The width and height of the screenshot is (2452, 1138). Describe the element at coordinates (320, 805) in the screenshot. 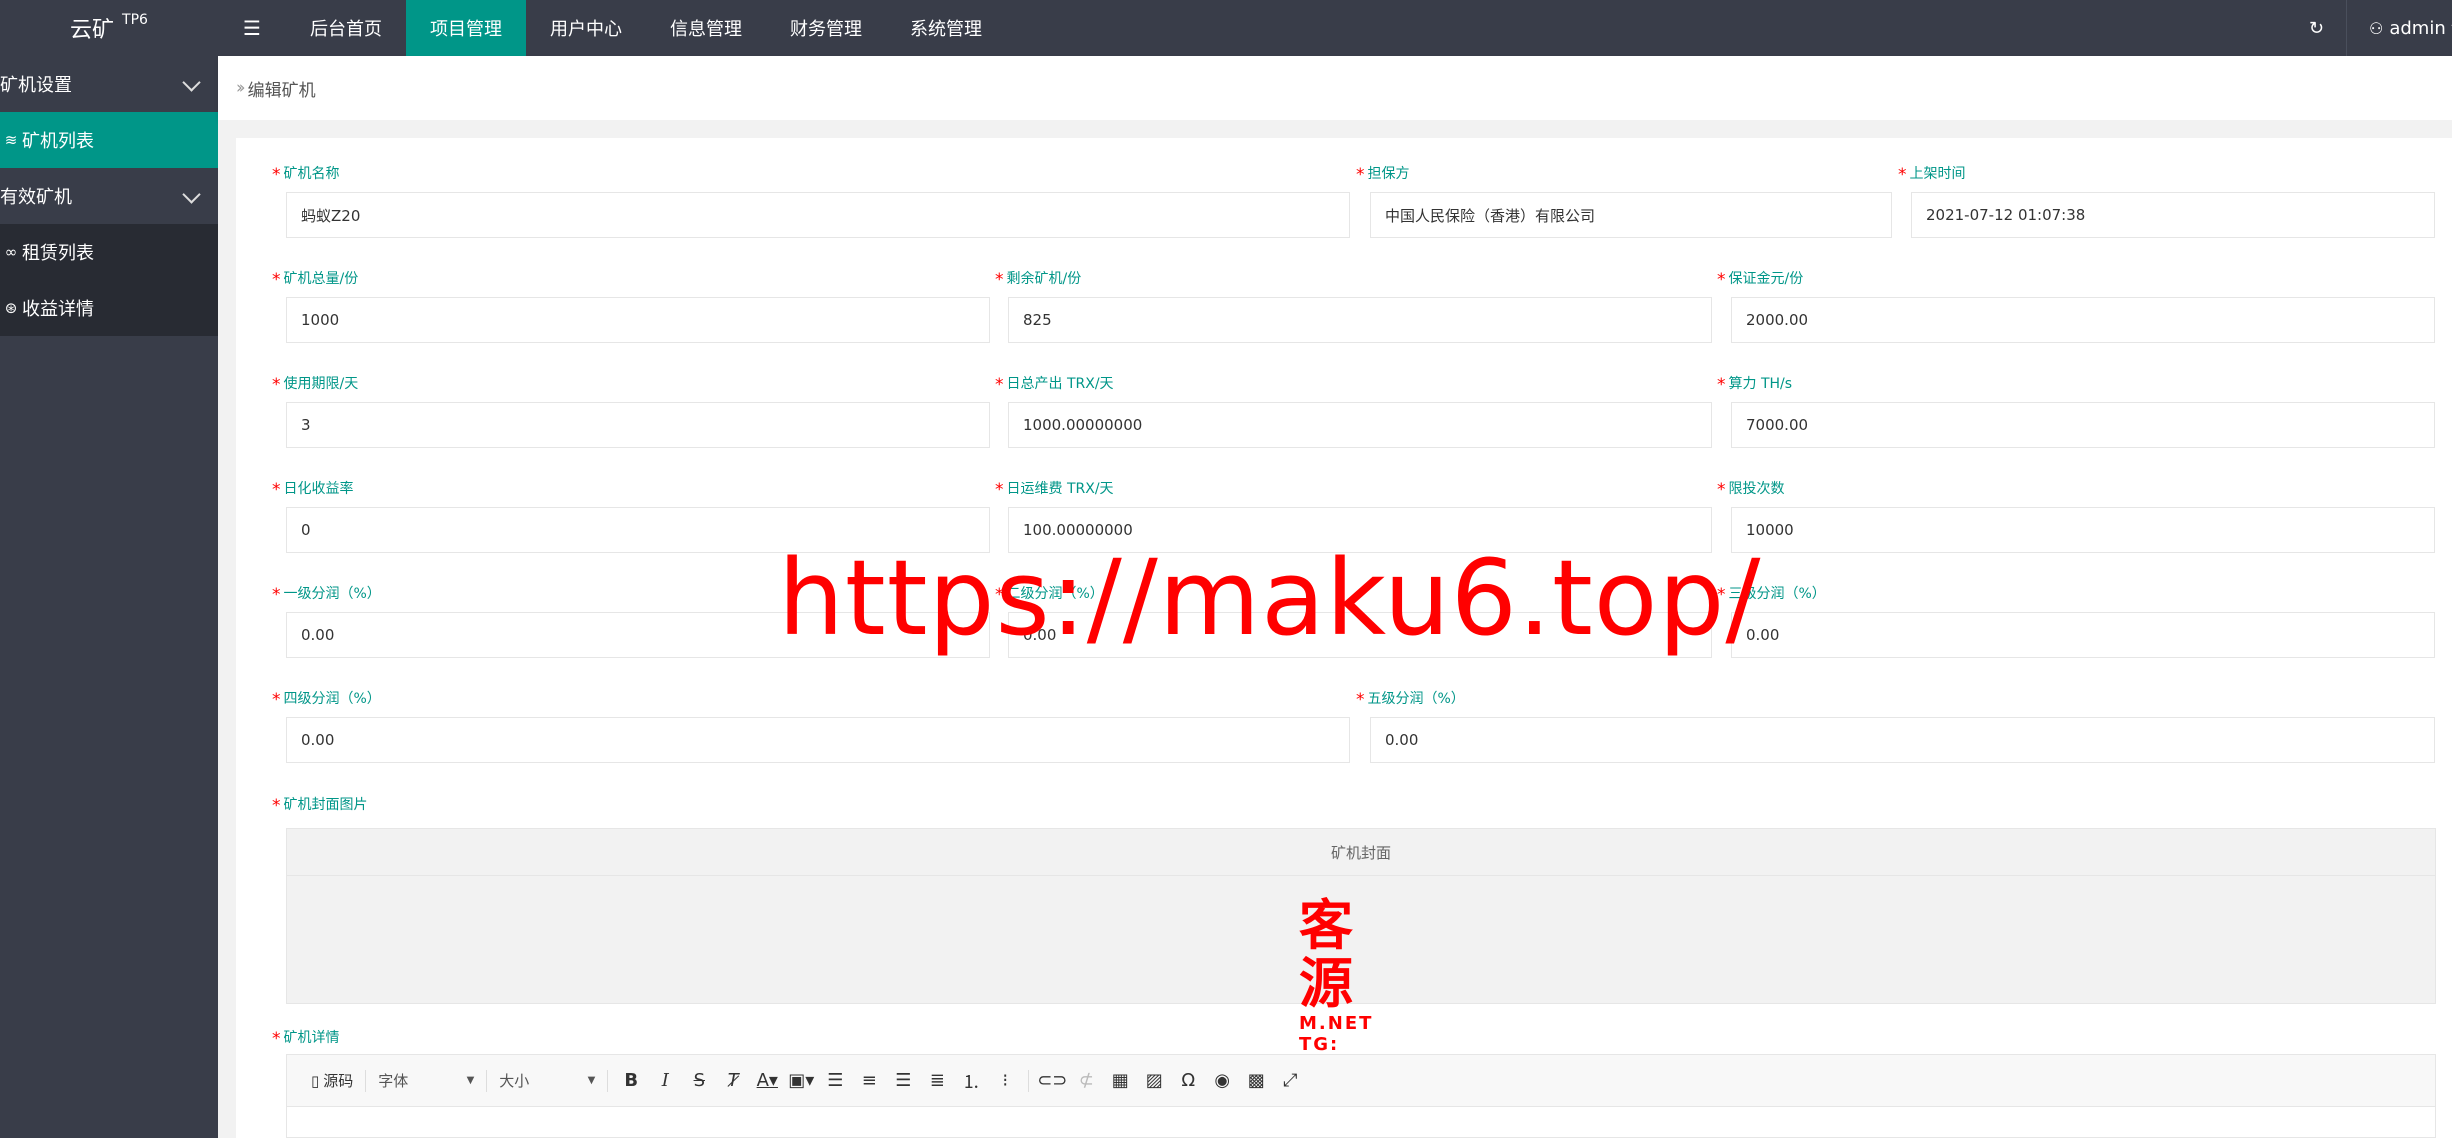

I see `field-label: * 矿机封面图片` at that location.